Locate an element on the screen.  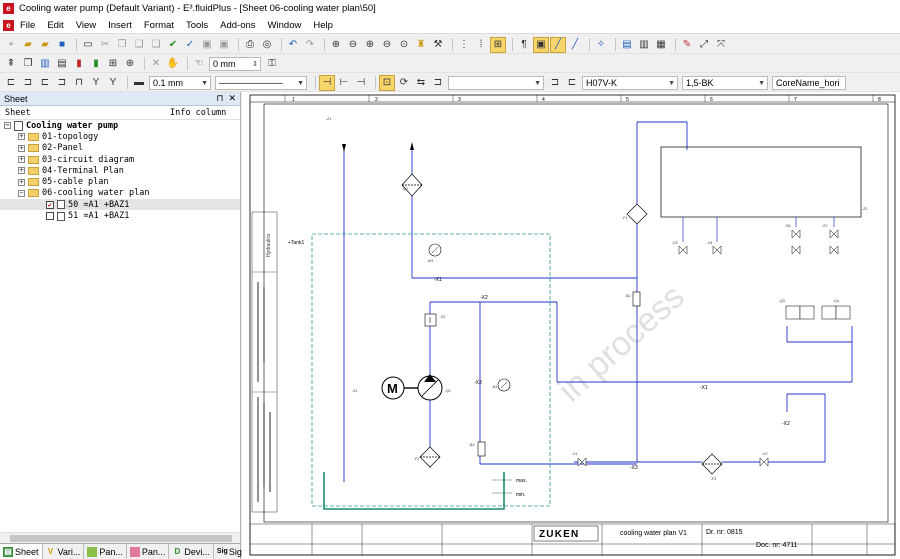
undo-icon: ↶ is located at coordinates (293, 45).